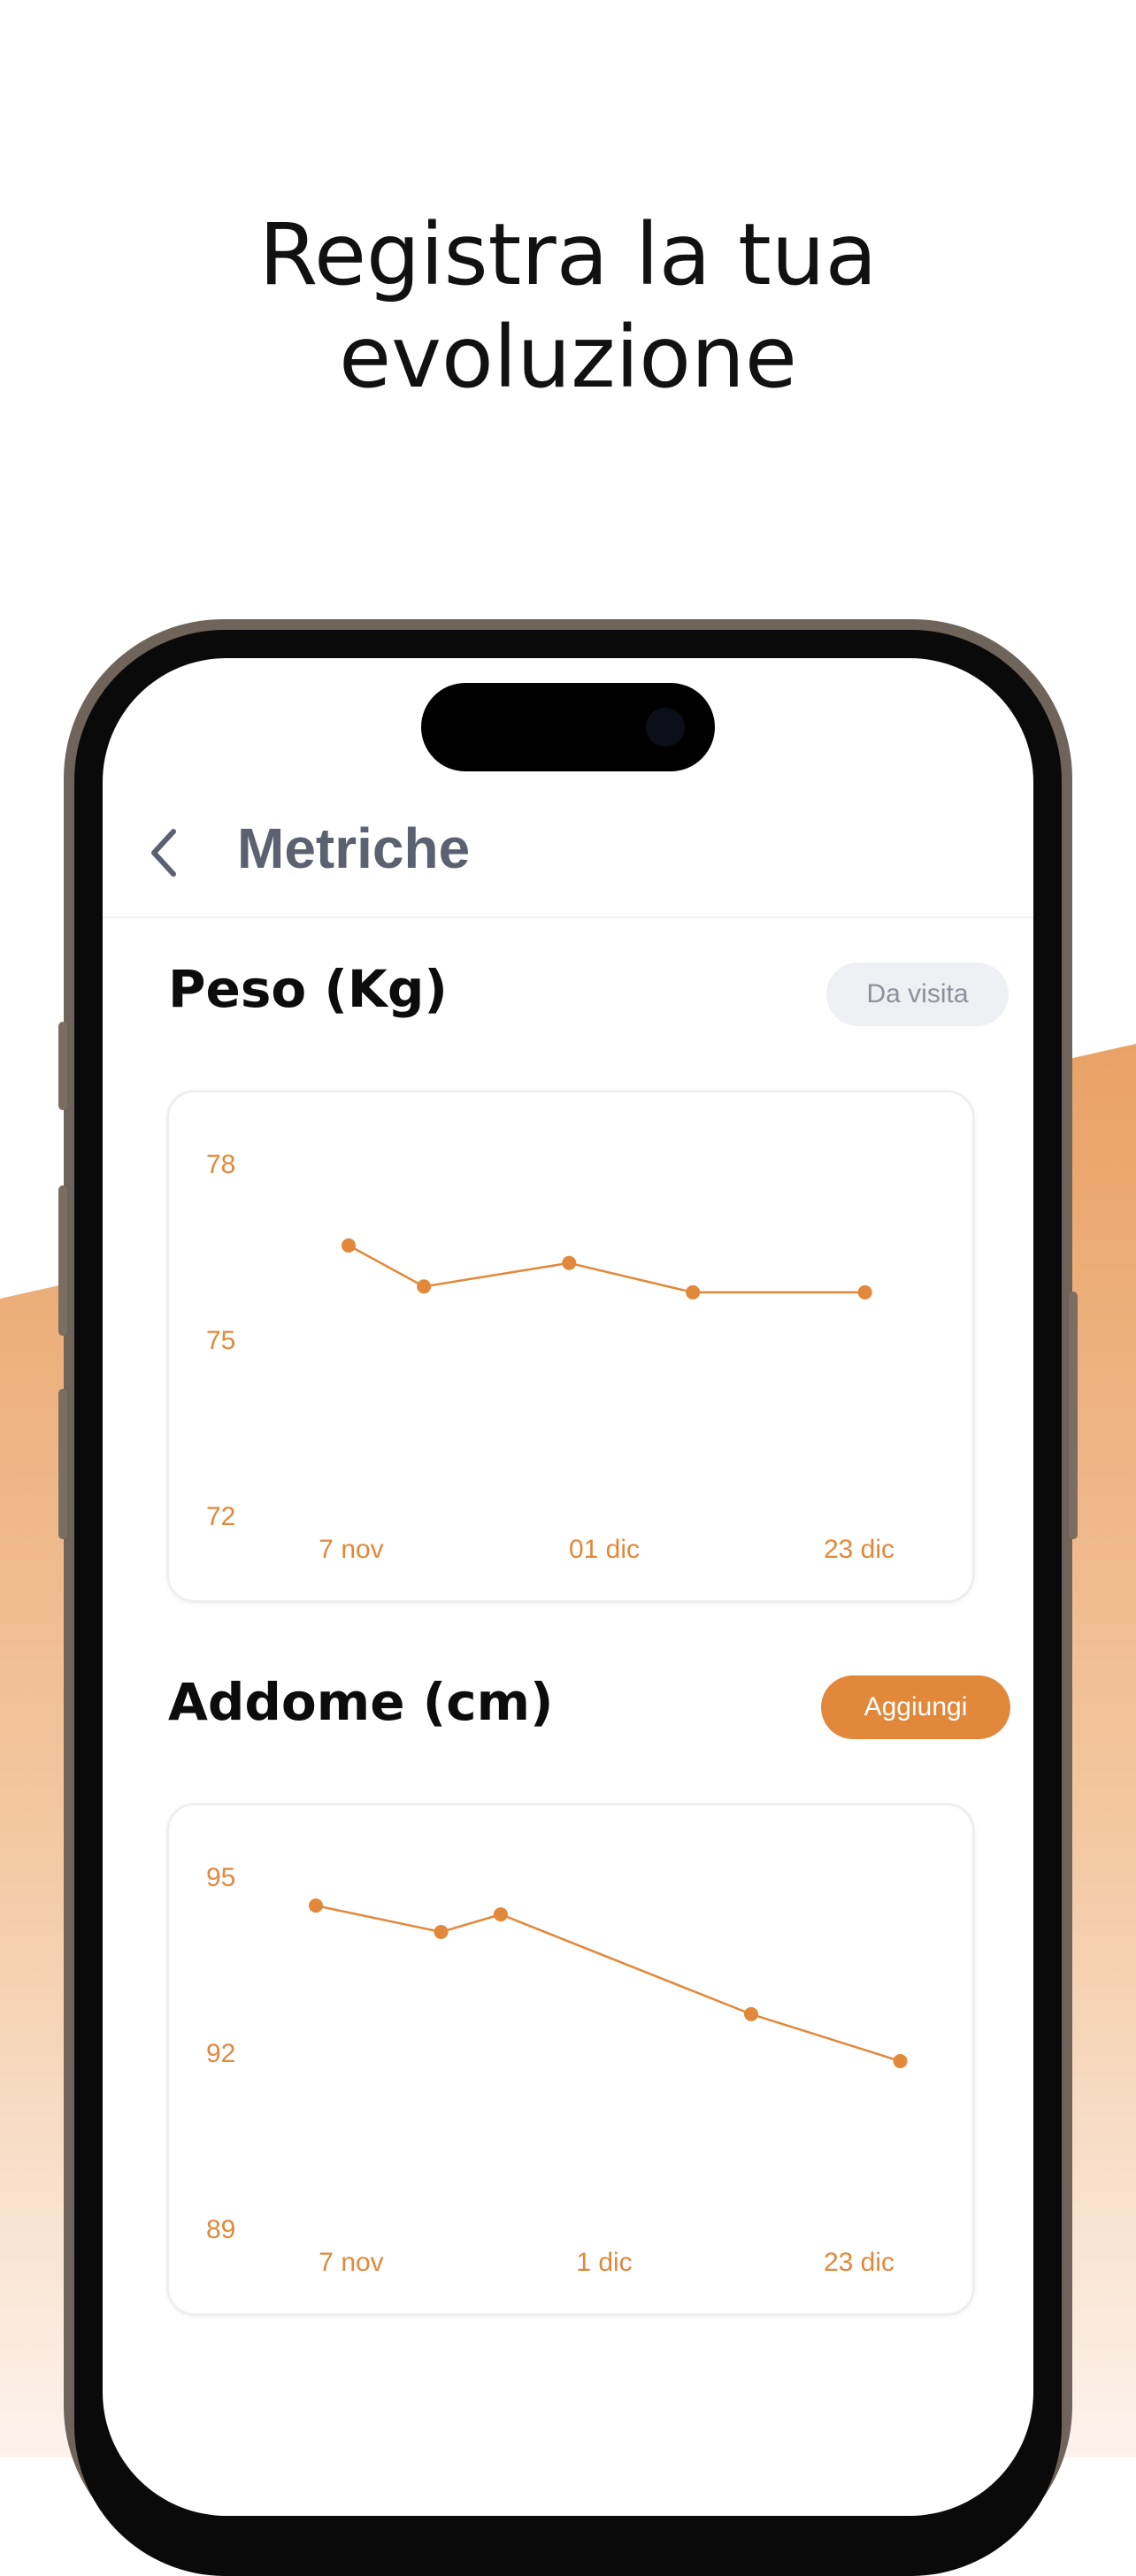 Image resolution: width=1136 pixels, height=2576 pixels. What do you see at coordinates (550, 1357) in the screenshot?
I see `weight-chart: 78 75 72 7 nov 01 dic 23 dic` at bounding box center [550, 1357].